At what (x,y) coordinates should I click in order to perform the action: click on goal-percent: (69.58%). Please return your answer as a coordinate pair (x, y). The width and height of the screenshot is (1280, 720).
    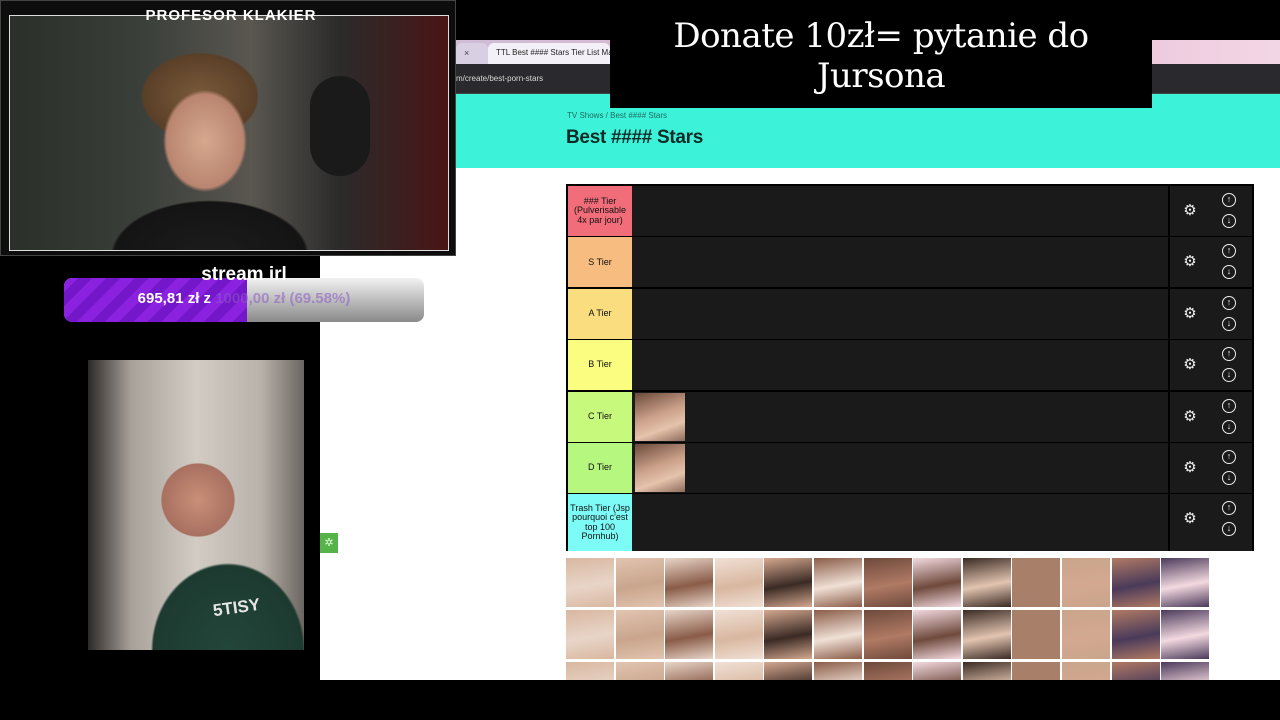
    Looking at the image, I should click on (320, 298).